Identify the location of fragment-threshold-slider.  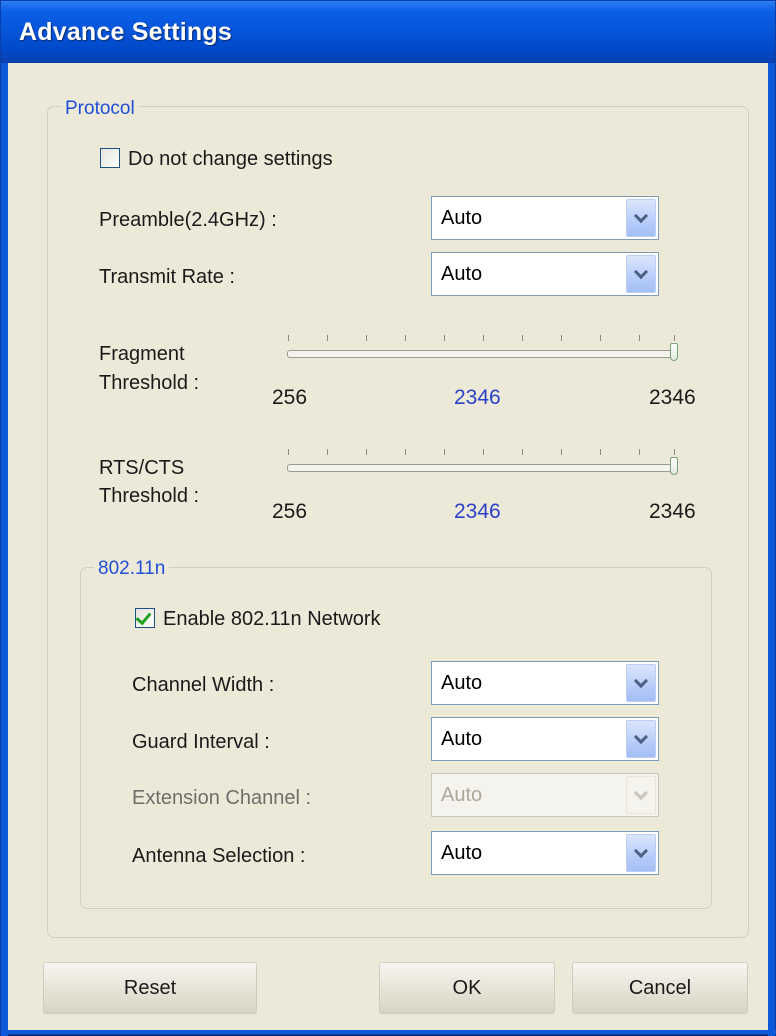
(485, 354).